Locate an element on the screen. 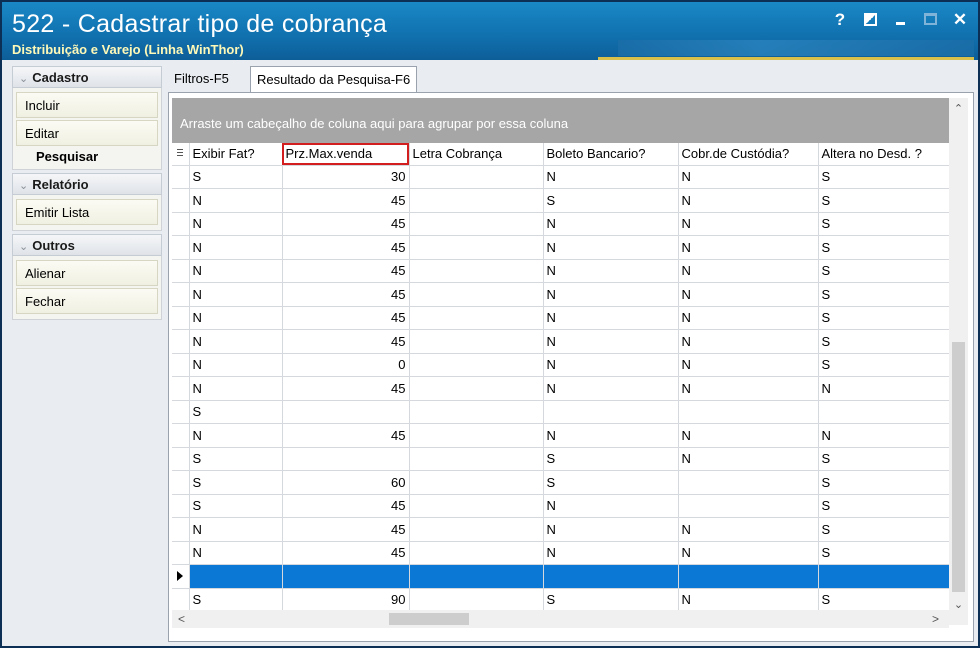  horizontal-scroll-thumb is located at coordinates (429, 619).